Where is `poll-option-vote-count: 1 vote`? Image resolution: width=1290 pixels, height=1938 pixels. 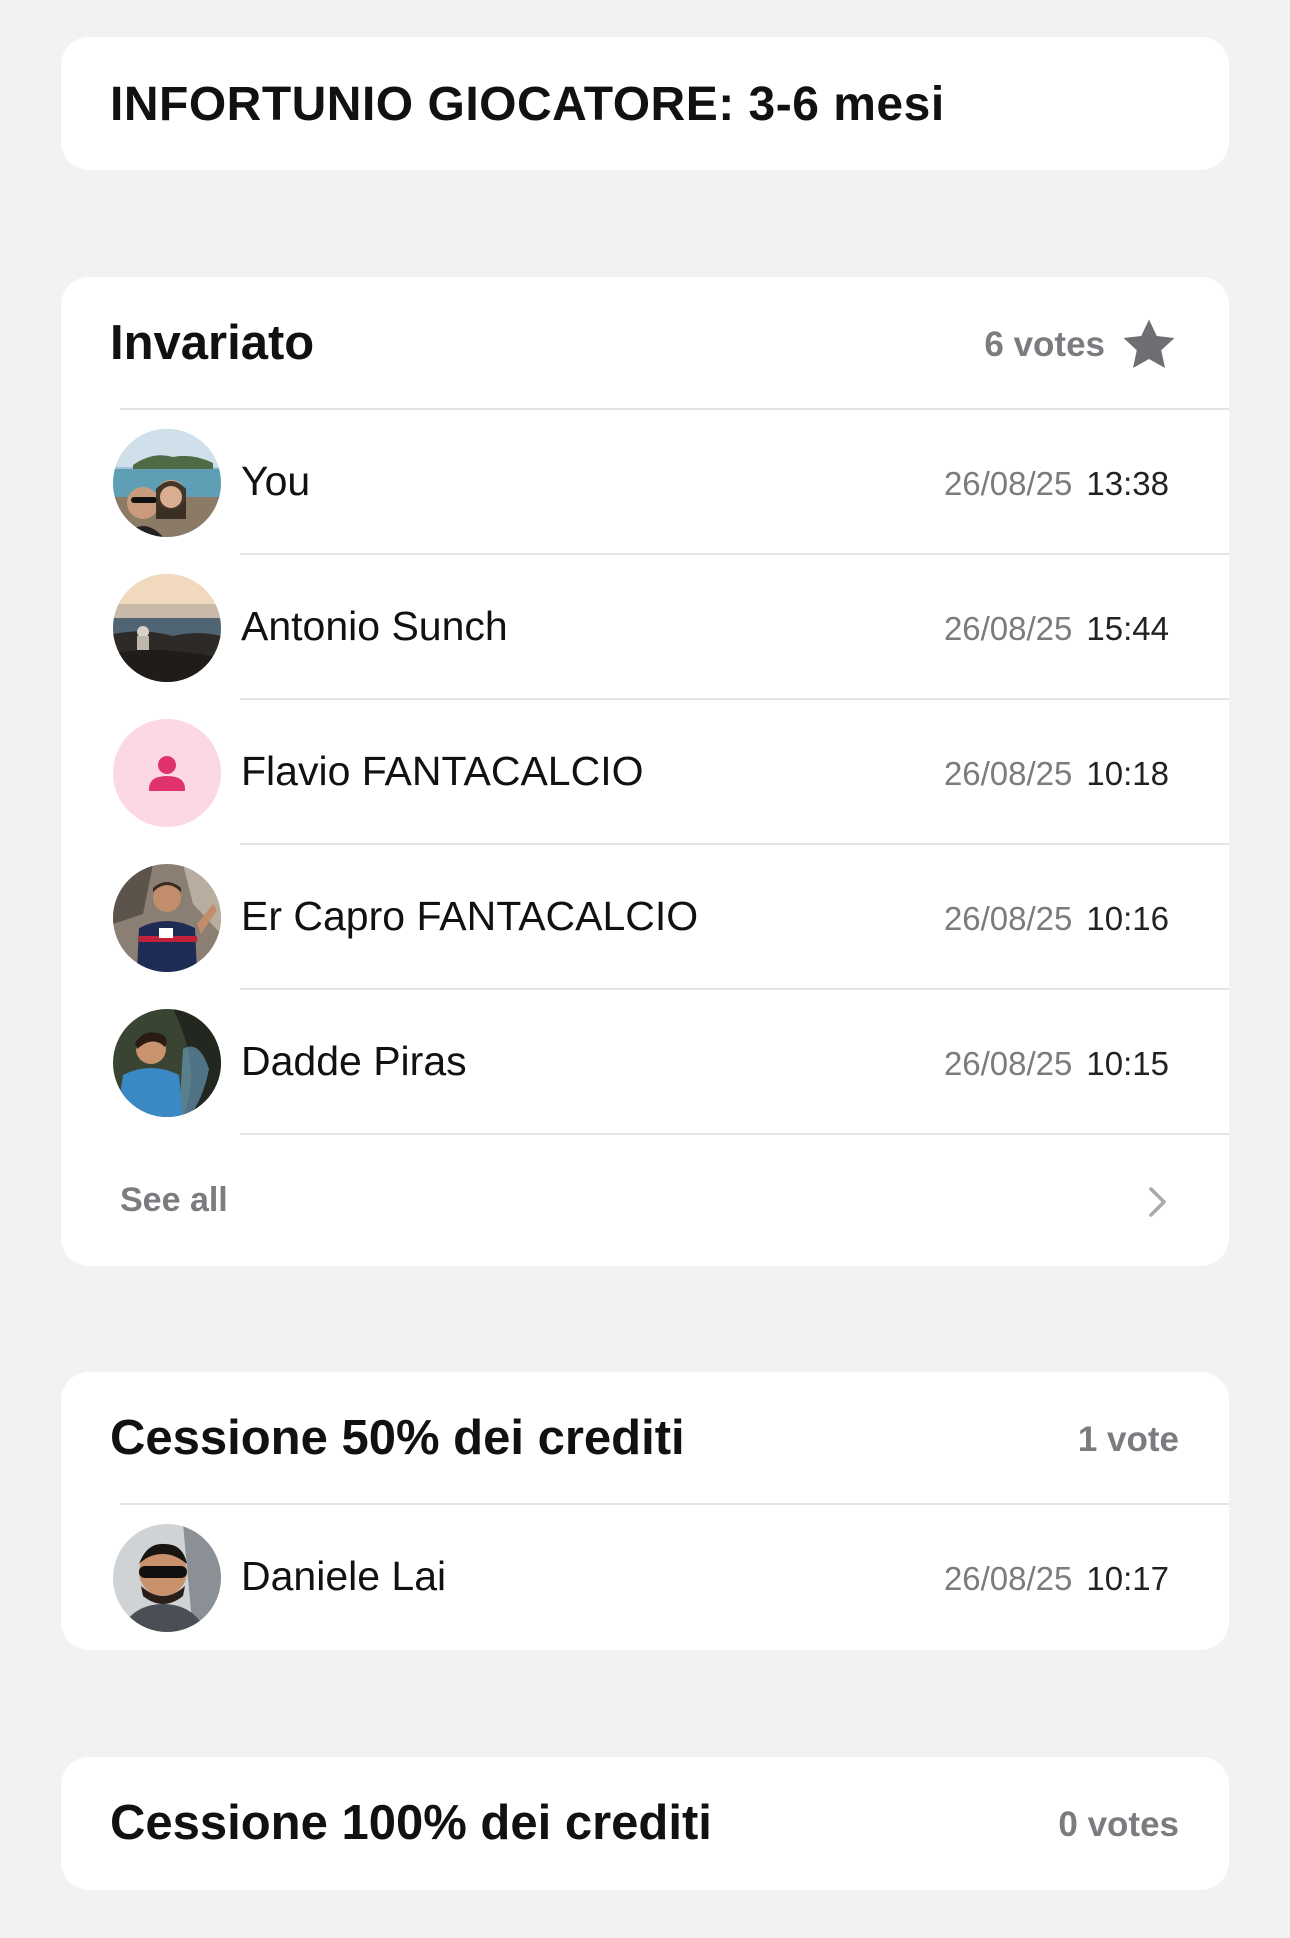
poll-option-vote-count: 1 vote is located at coordinates (1128, 1439).